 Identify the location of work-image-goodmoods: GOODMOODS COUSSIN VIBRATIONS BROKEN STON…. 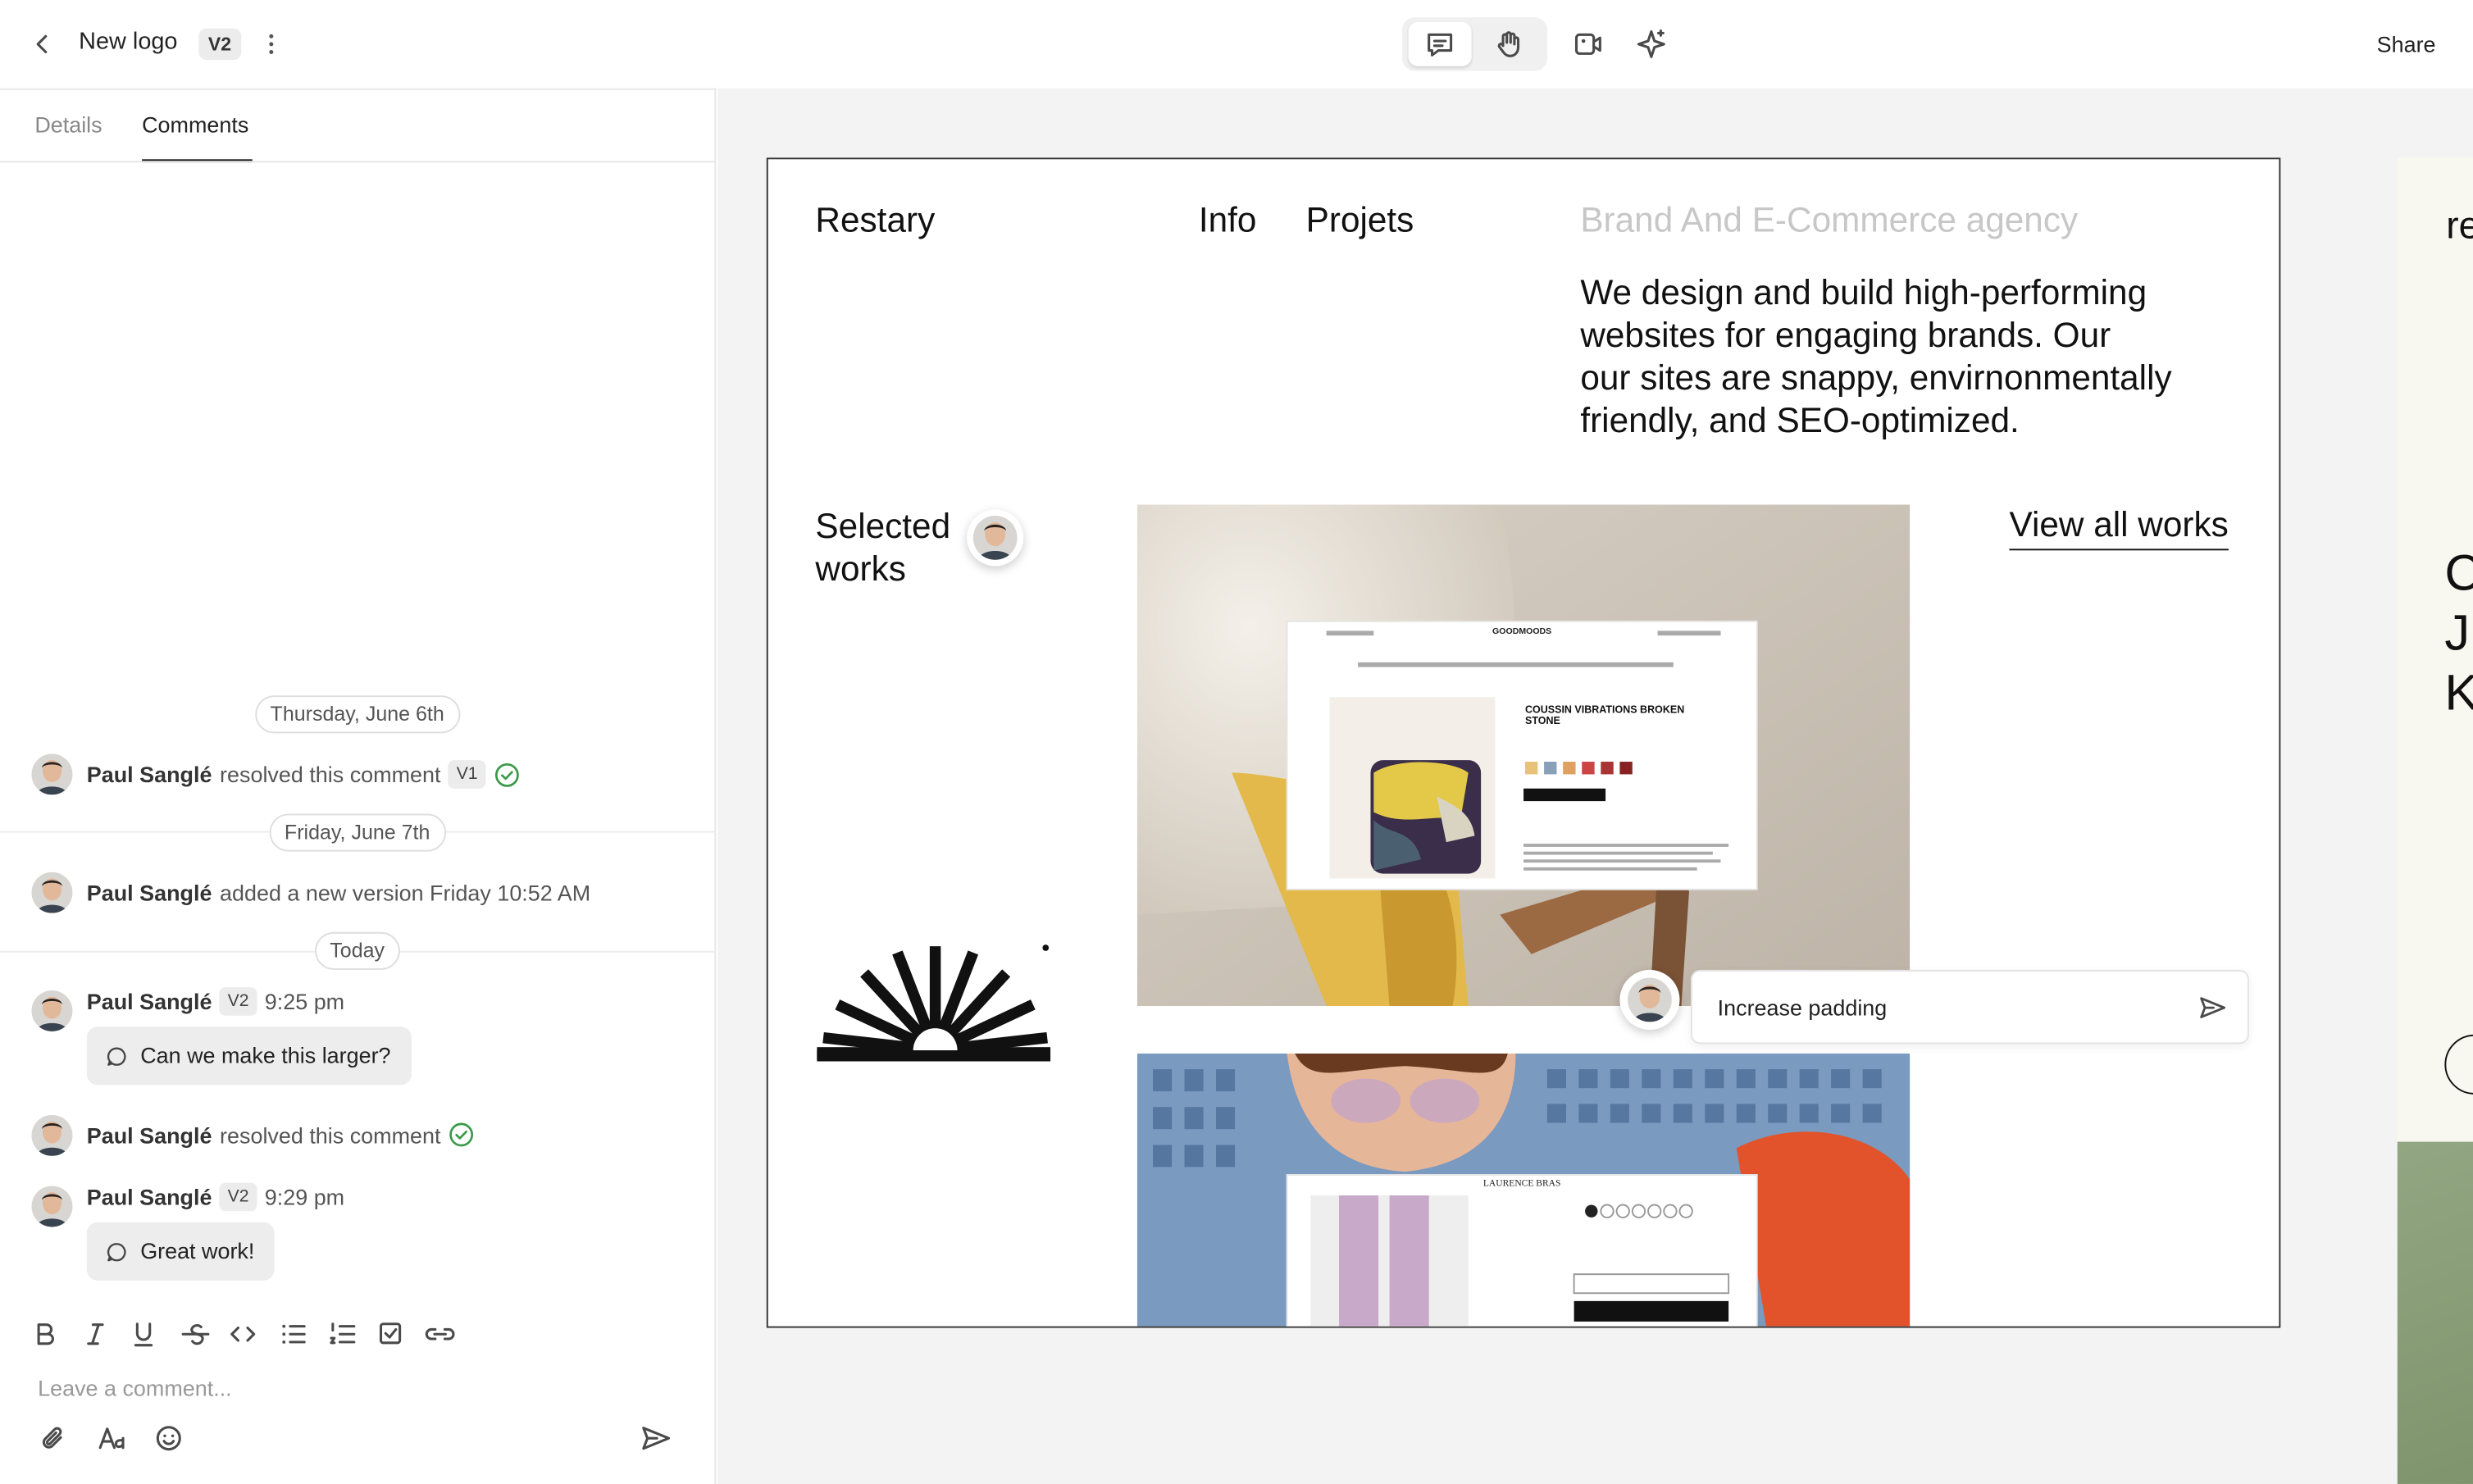
(1523, 755).